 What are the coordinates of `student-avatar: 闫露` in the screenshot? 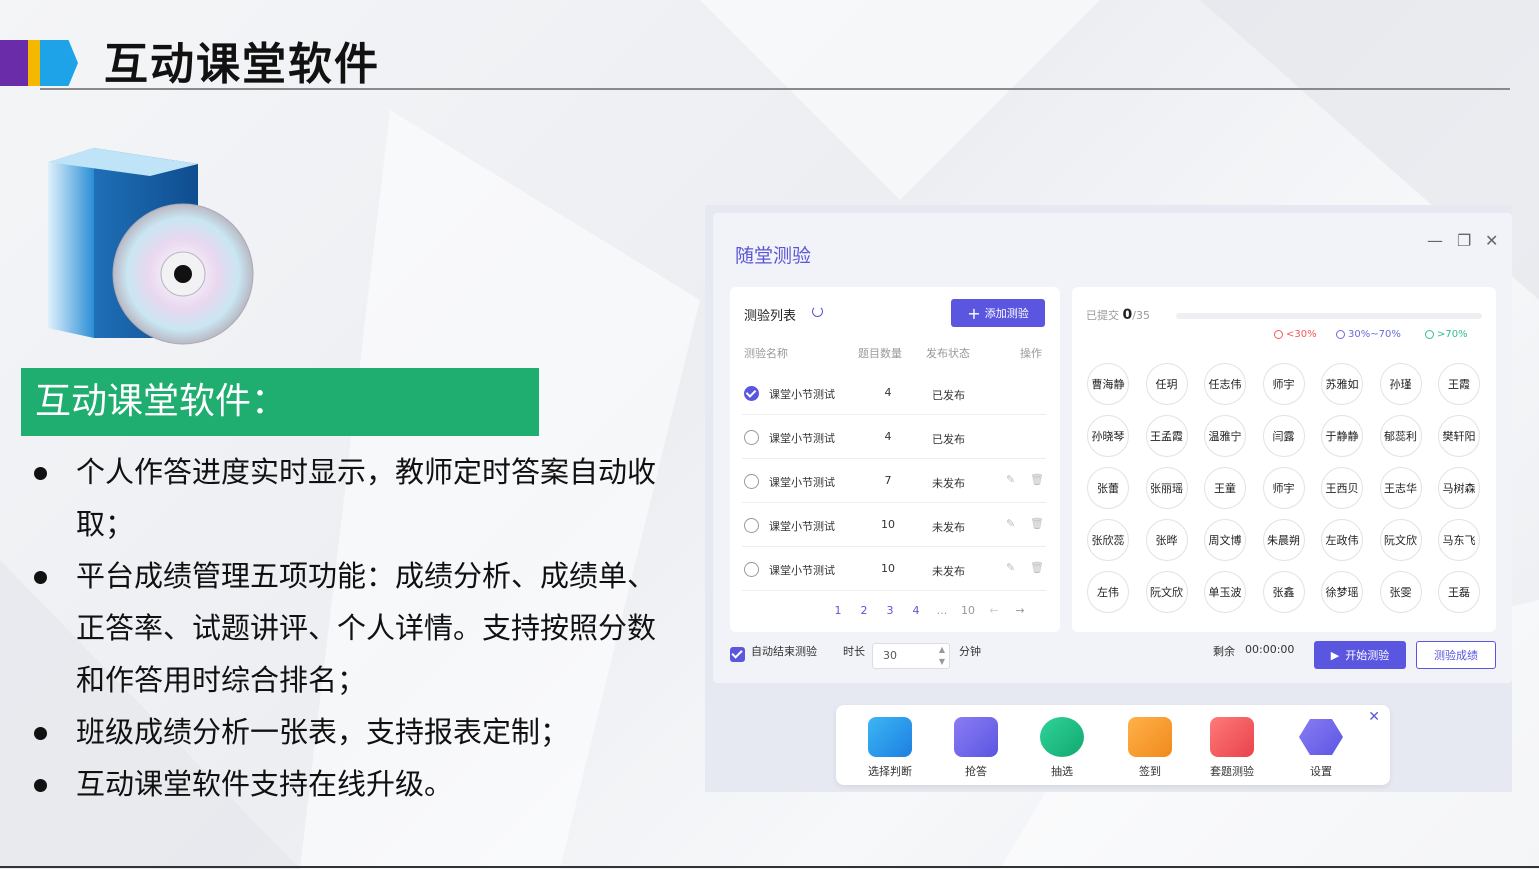 It's located at (1283, 436).